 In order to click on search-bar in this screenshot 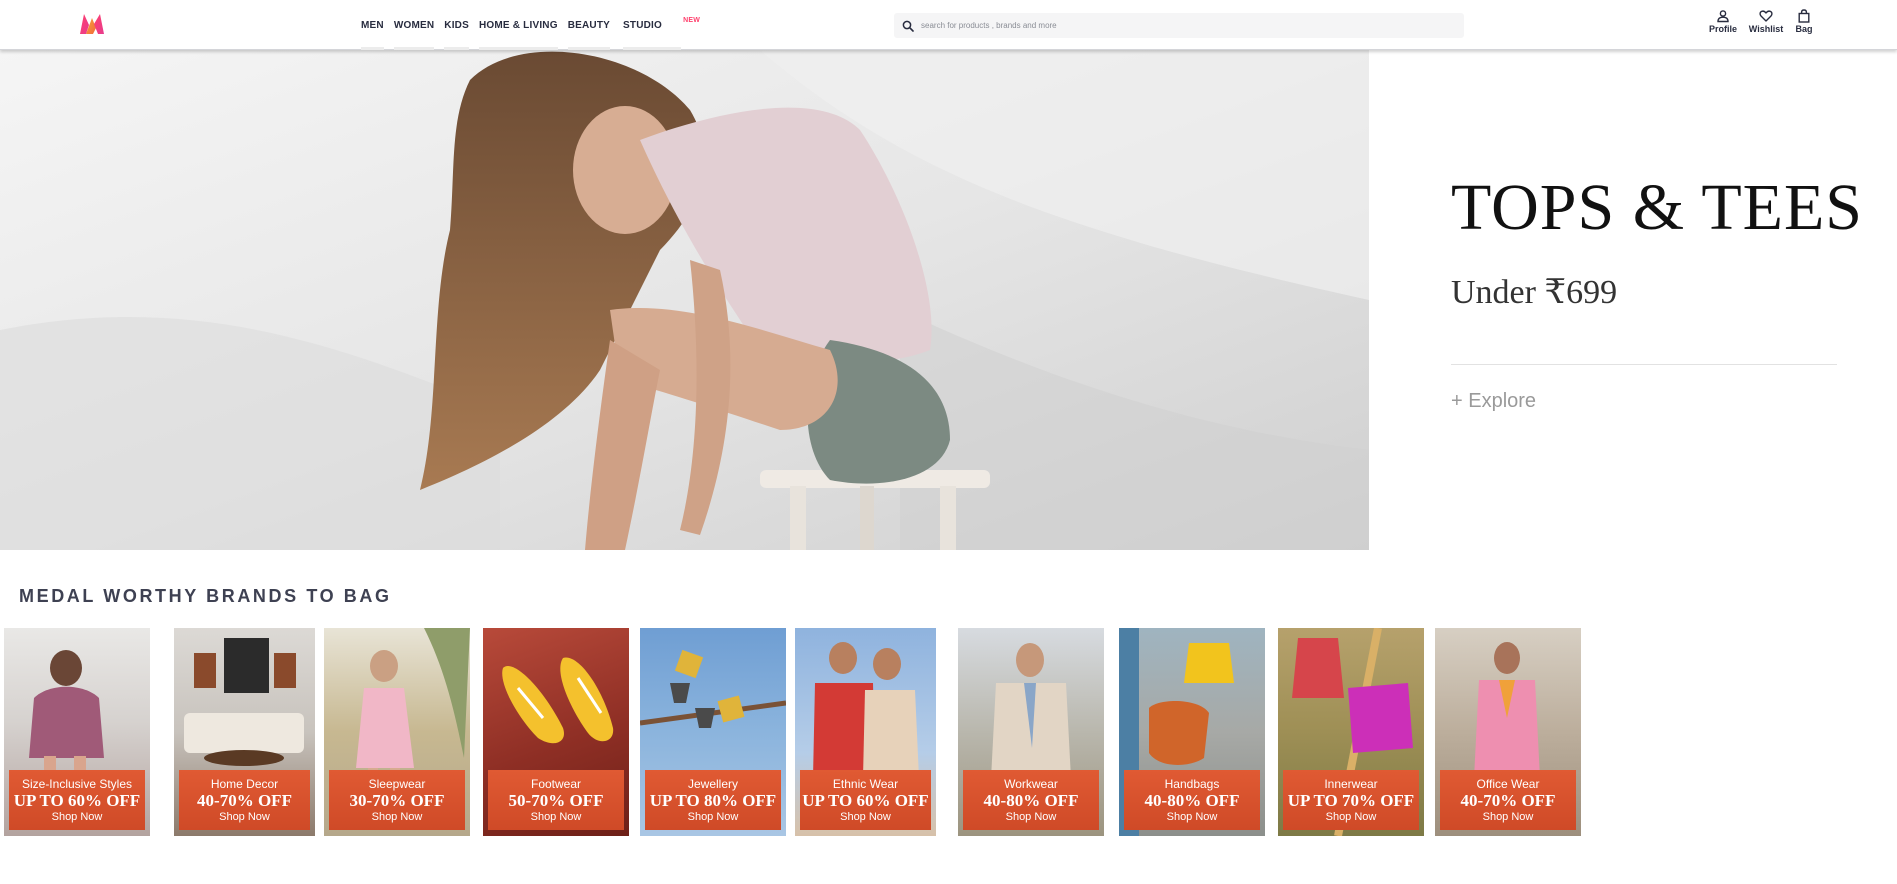, I will do `click(1179, 25)`.